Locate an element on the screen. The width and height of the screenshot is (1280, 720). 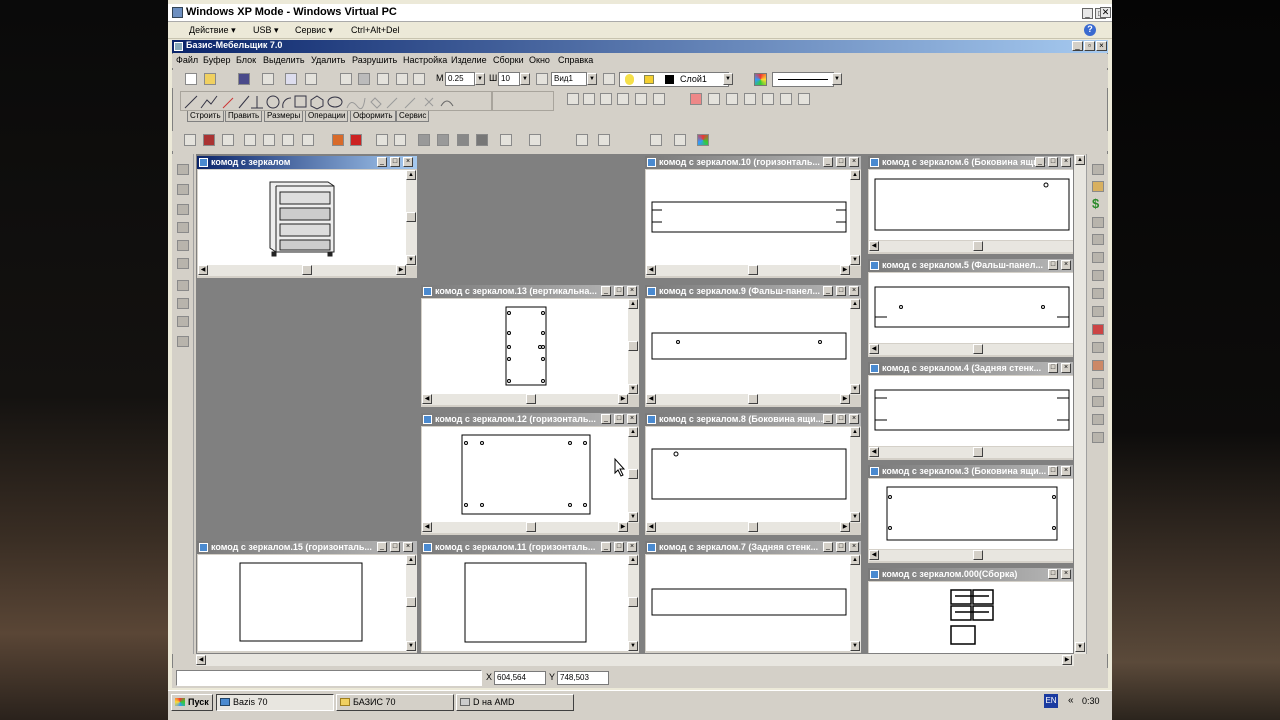
select-pointer-icon is located at coordinates (696, 99).